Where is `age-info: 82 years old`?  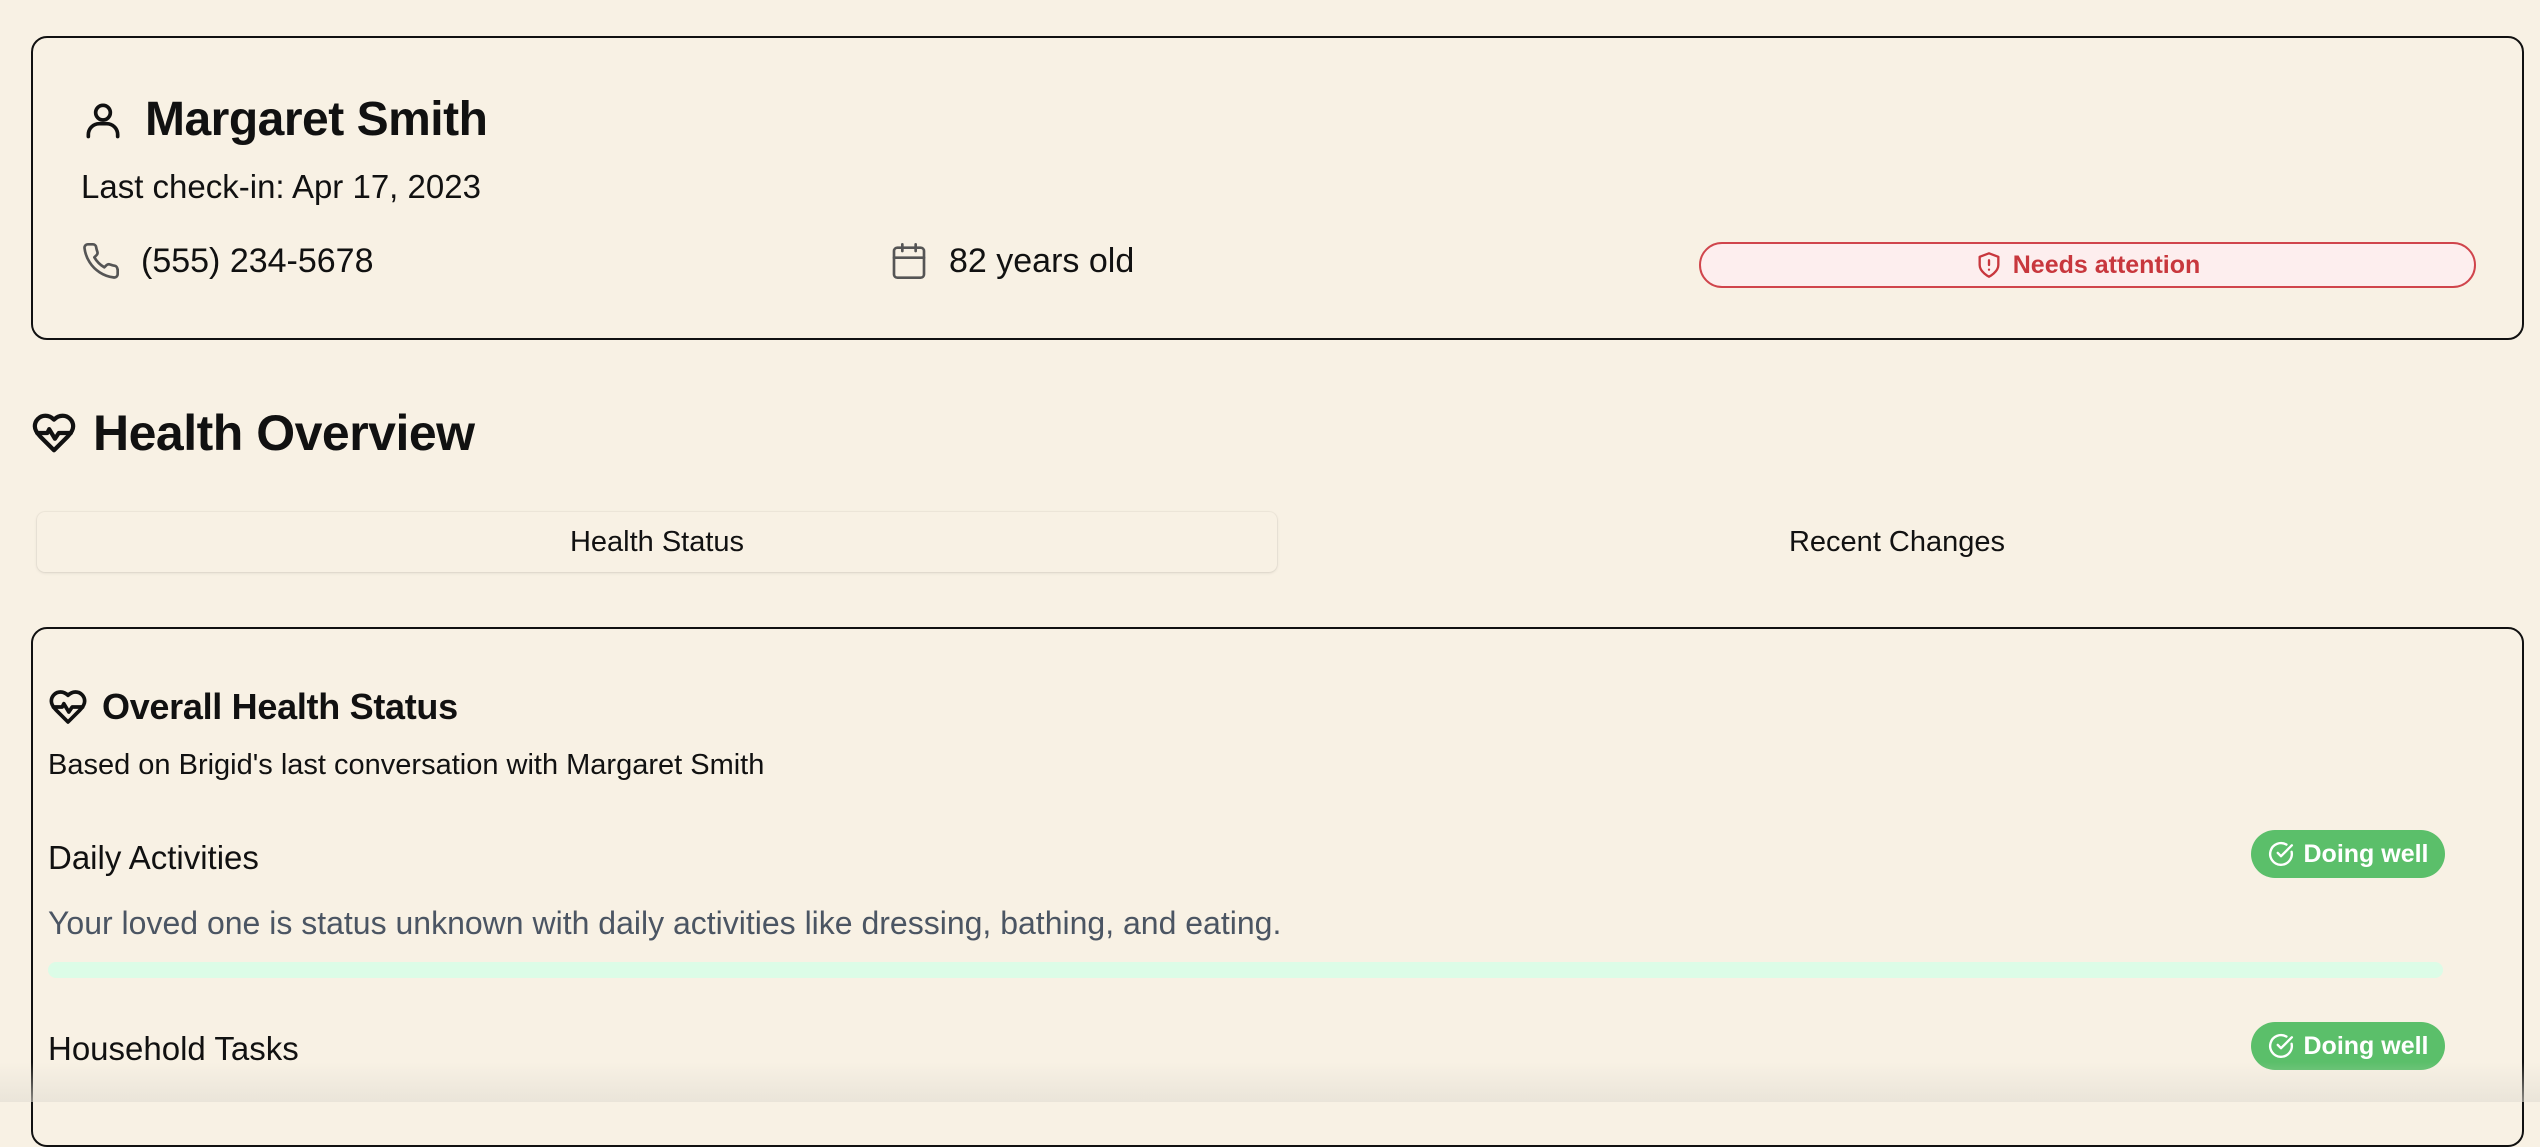 age-info: 82 years old is located at coordinates (1011, 261).